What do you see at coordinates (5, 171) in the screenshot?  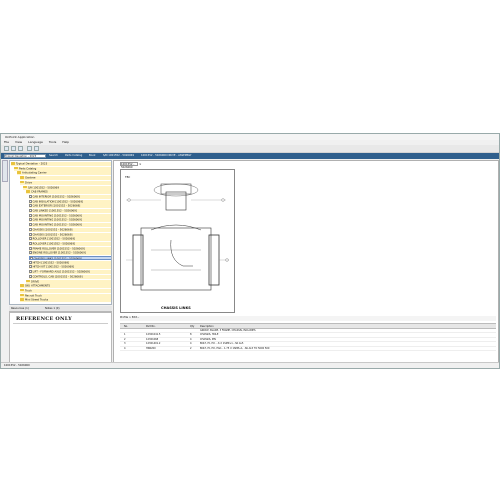 I see `side-panel-toggle` at bounding box center [5, 171].